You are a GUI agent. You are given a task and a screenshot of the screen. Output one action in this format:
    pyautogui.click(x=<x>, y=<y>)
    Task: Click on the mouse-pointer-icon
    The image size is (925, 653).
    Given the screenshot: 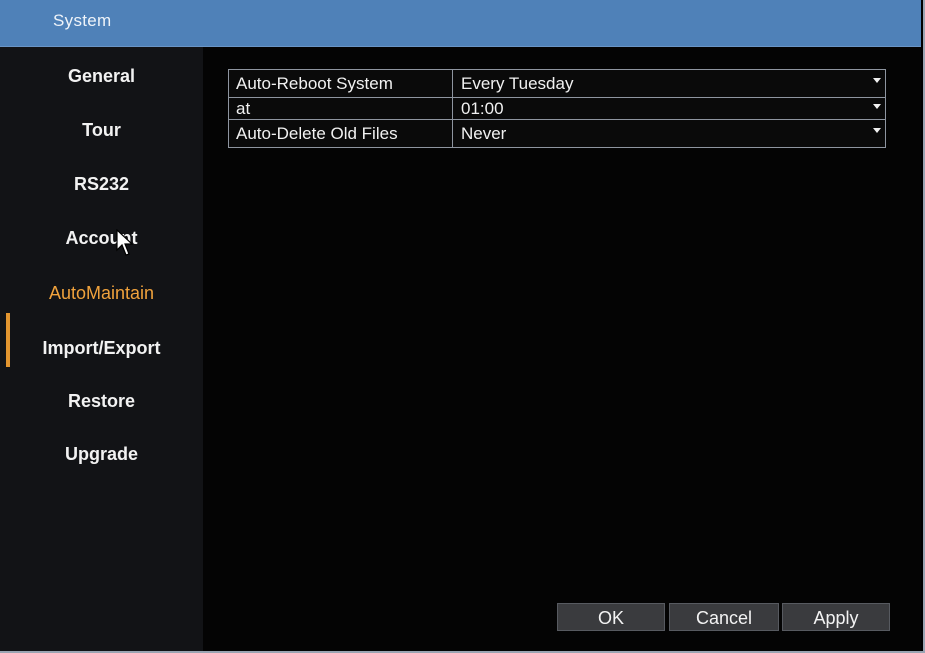 What is the action you would take?
    pyautogui.click(x=125, y=242)
    